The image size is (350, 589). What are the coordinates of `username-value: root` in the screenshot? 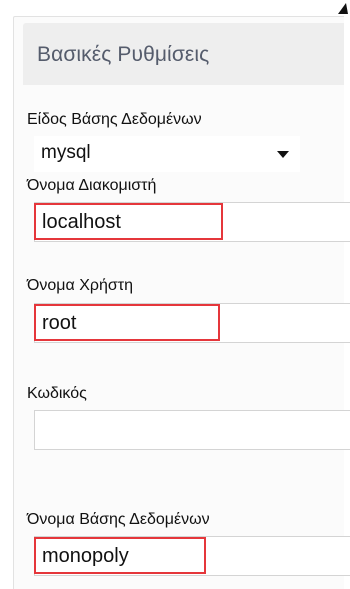 It's located at (59, 323).